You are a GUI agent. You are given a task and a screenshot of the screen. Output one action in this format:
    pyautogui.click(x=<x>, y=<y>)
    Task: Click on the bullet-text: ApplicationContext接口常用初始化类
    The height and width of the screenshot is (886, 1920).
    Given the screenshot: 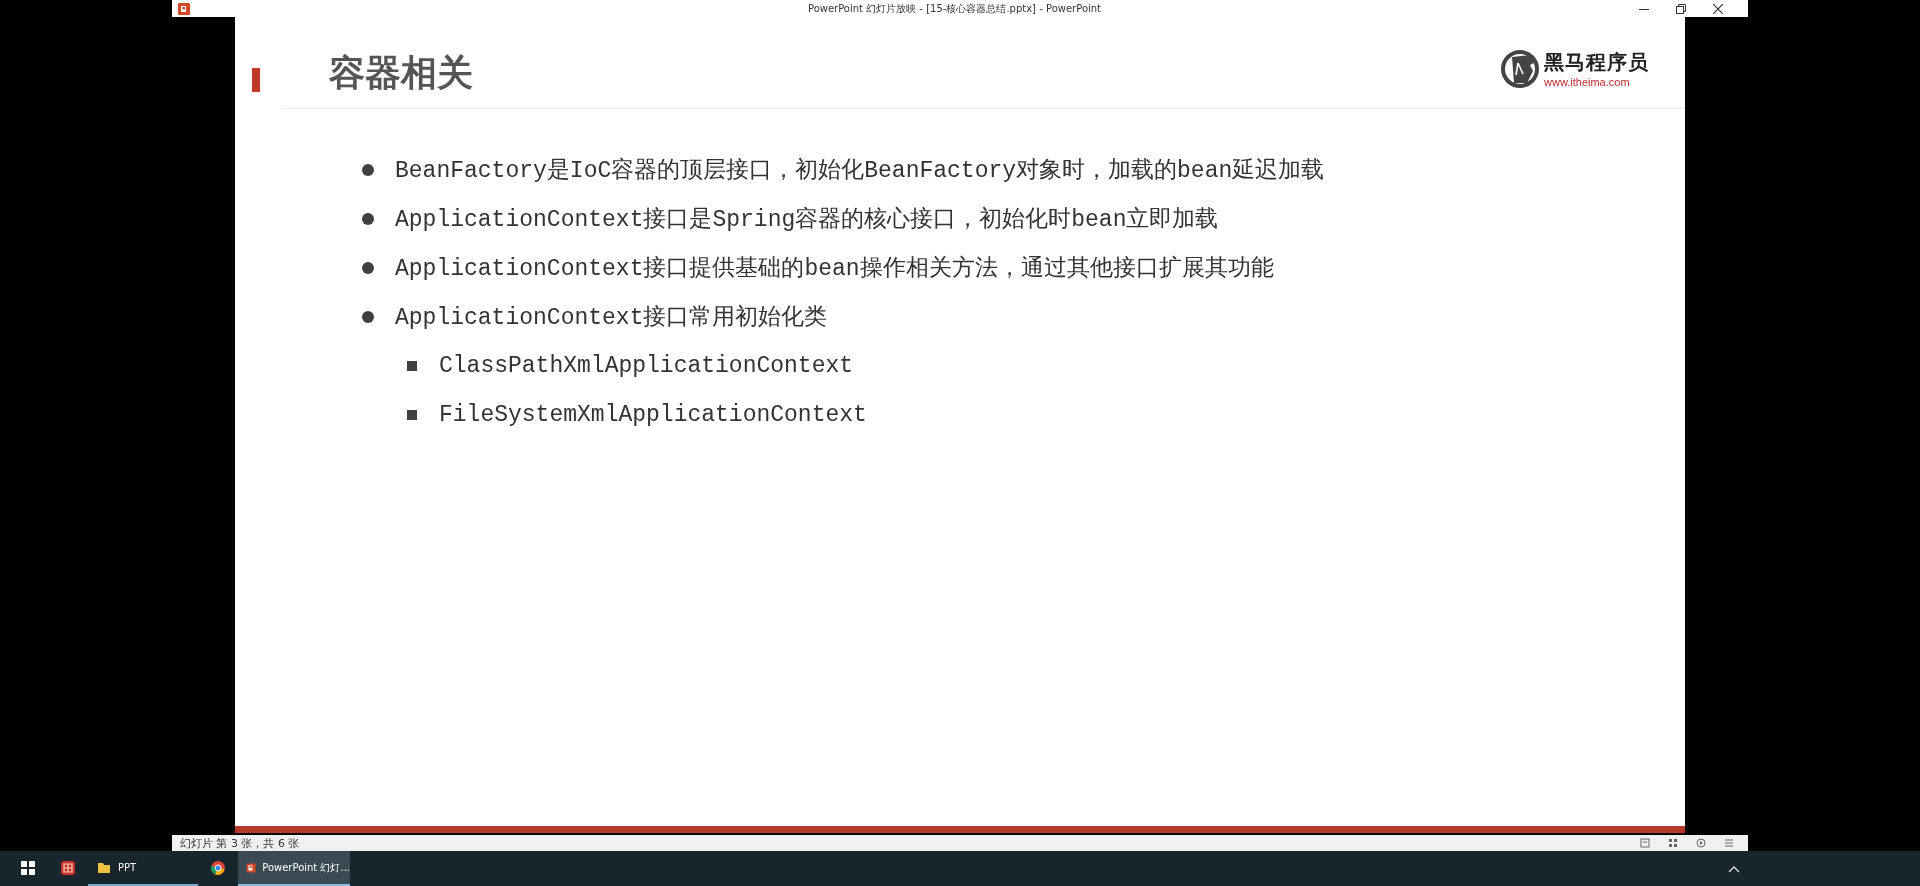 What is the action you would take?
    pyautogui.click(x=611, y=317)
    